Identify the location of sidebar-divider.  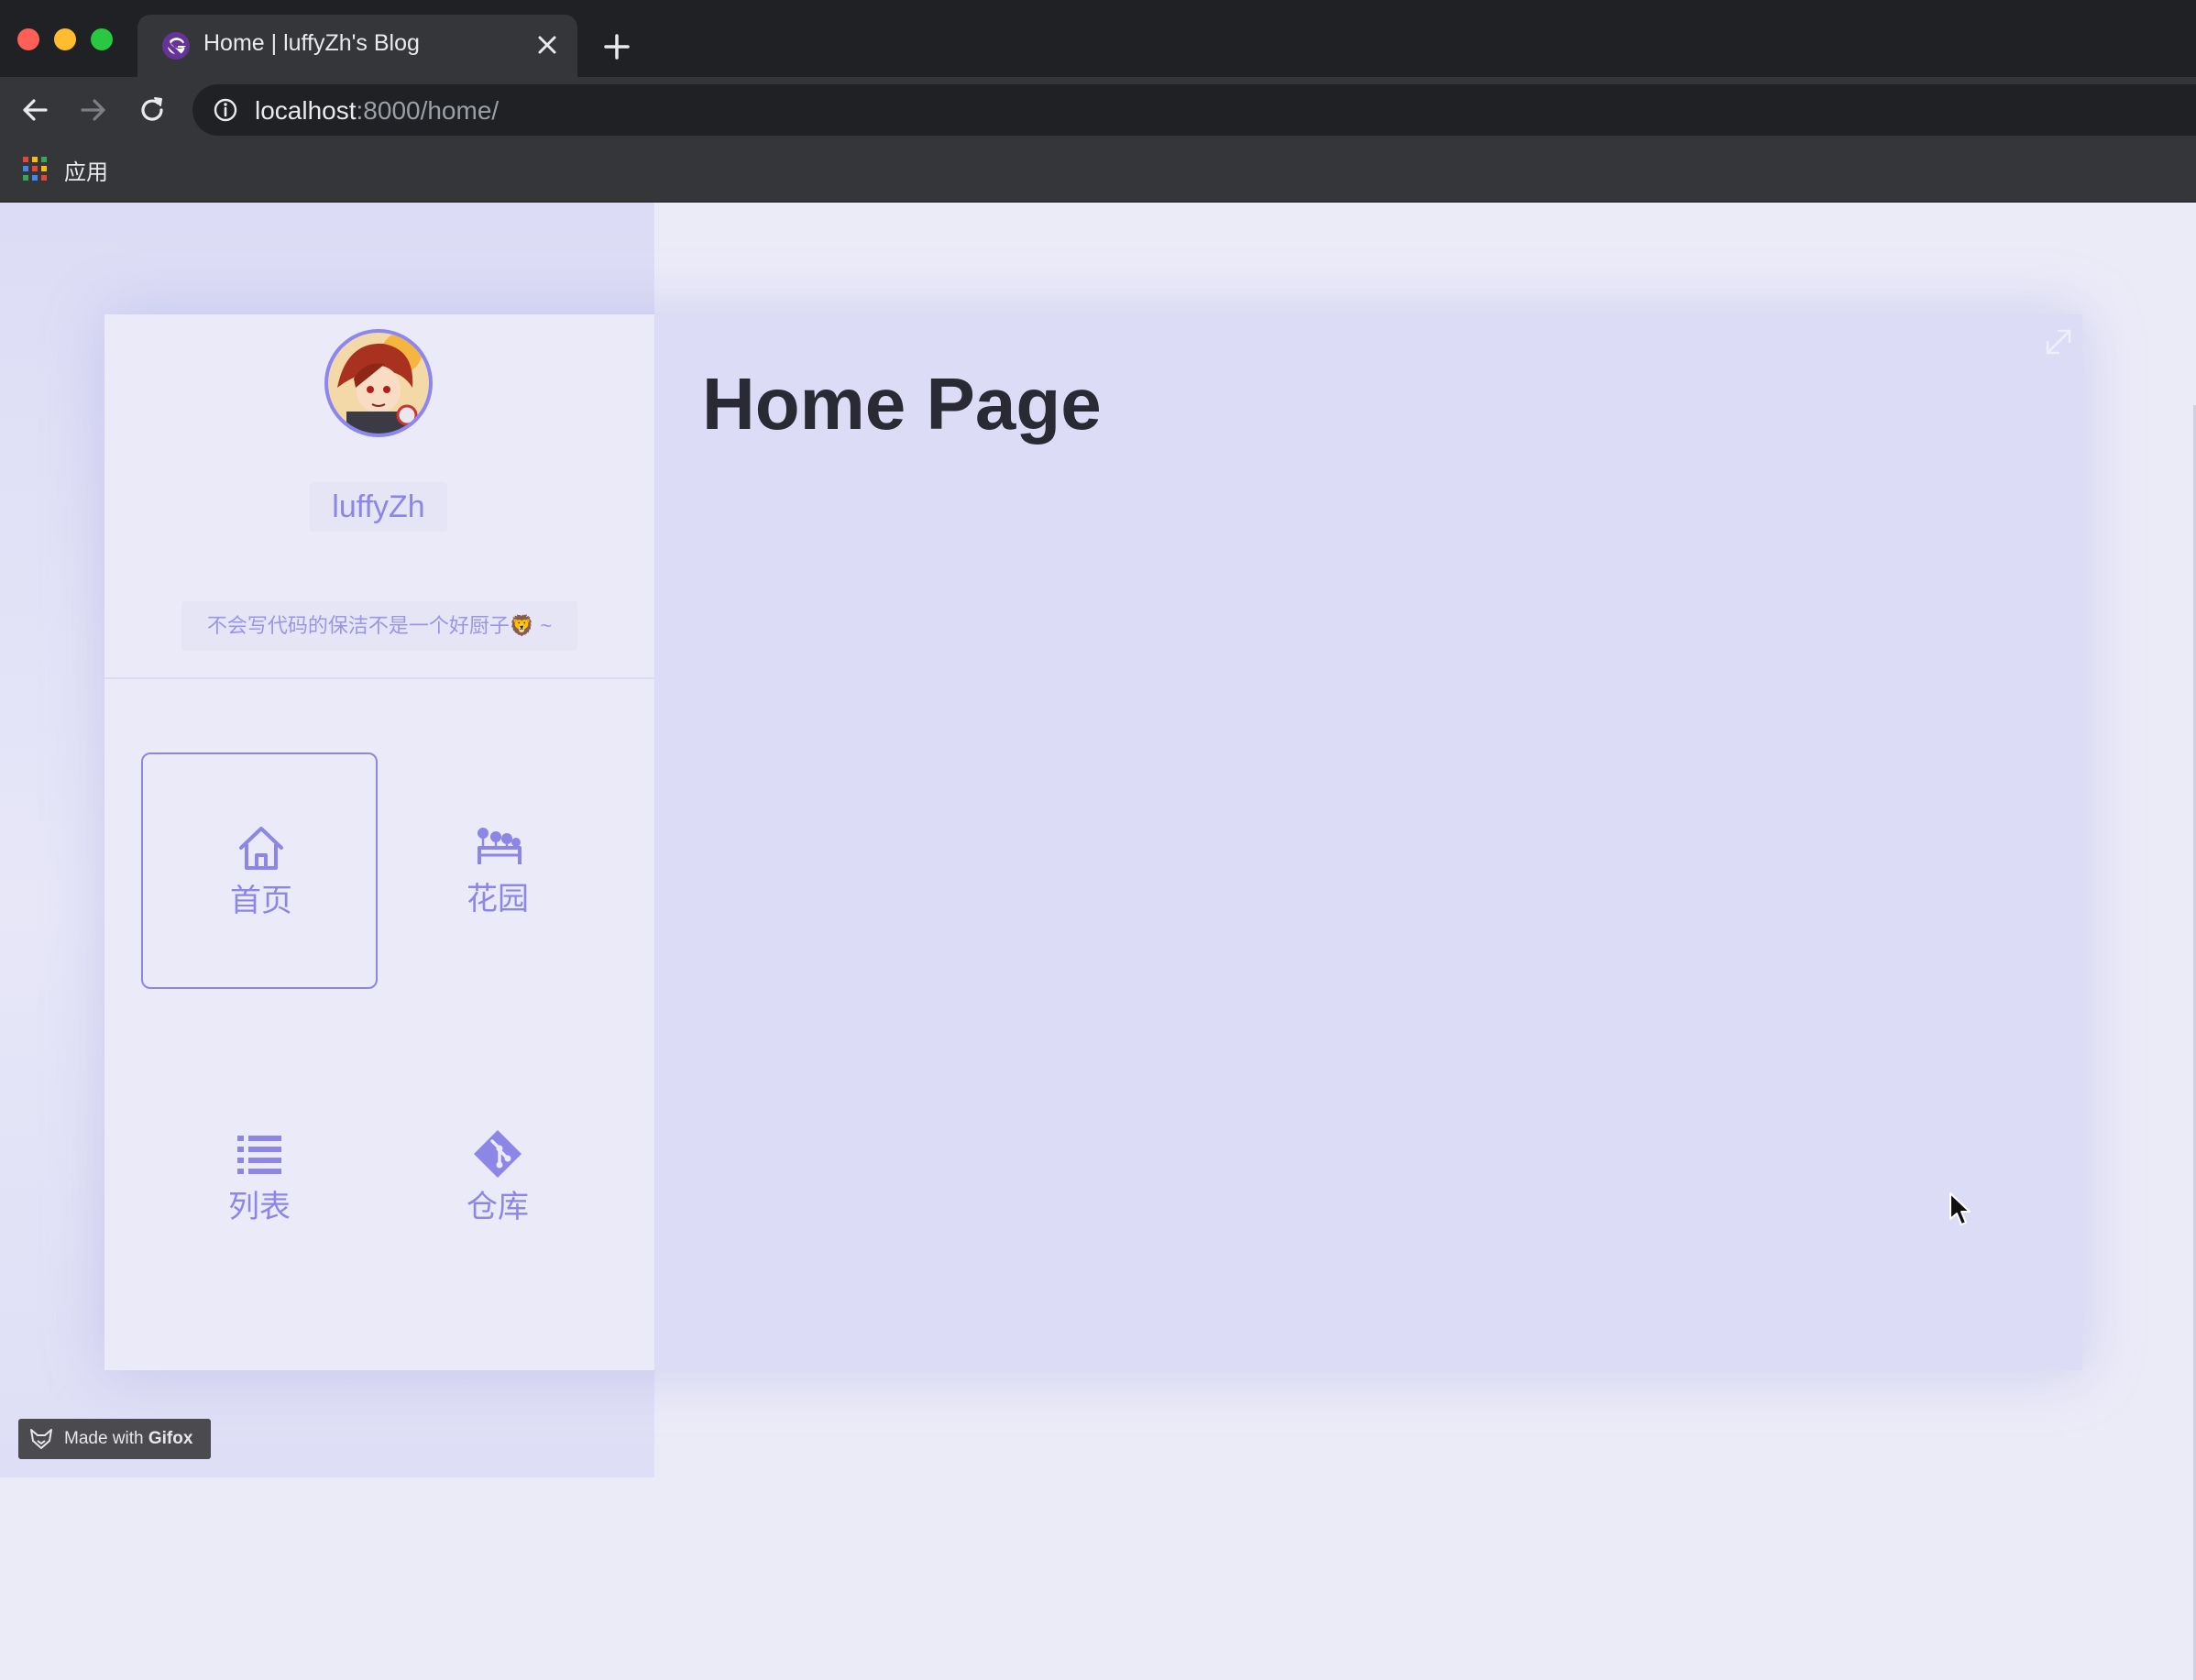
(379, 678).